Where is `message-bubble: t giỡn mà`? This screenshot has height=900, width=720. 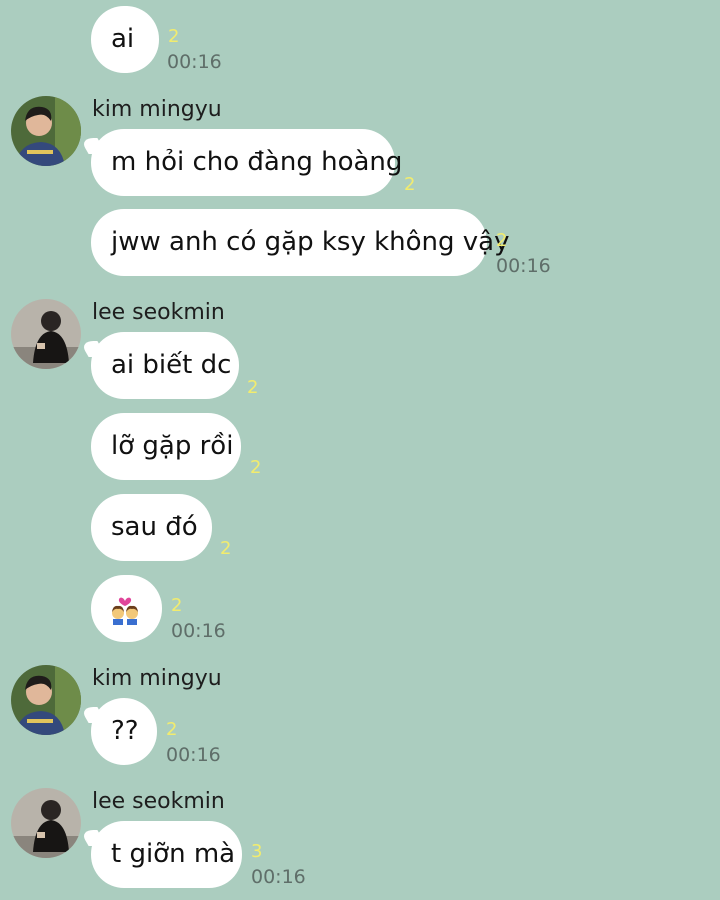 message-bubble: t giỡn mà is located at coordinates (166, 854).